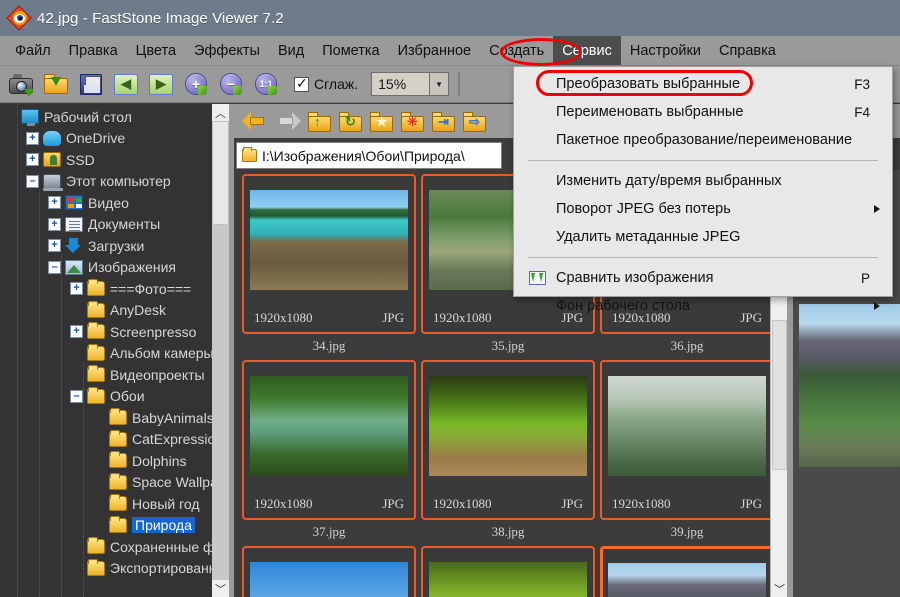 The image size is (900, 597). What do you see at coordinates (369, 155) in the screenshot?
I see `path-bar: I:\Изображения\Обои\Природа\` at bounding box center [369, 155].